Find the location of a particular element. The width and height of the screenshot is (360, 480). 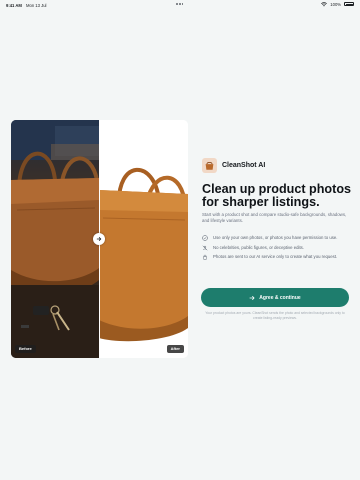

bag-before-illustration is located at coordinates (55, 239).